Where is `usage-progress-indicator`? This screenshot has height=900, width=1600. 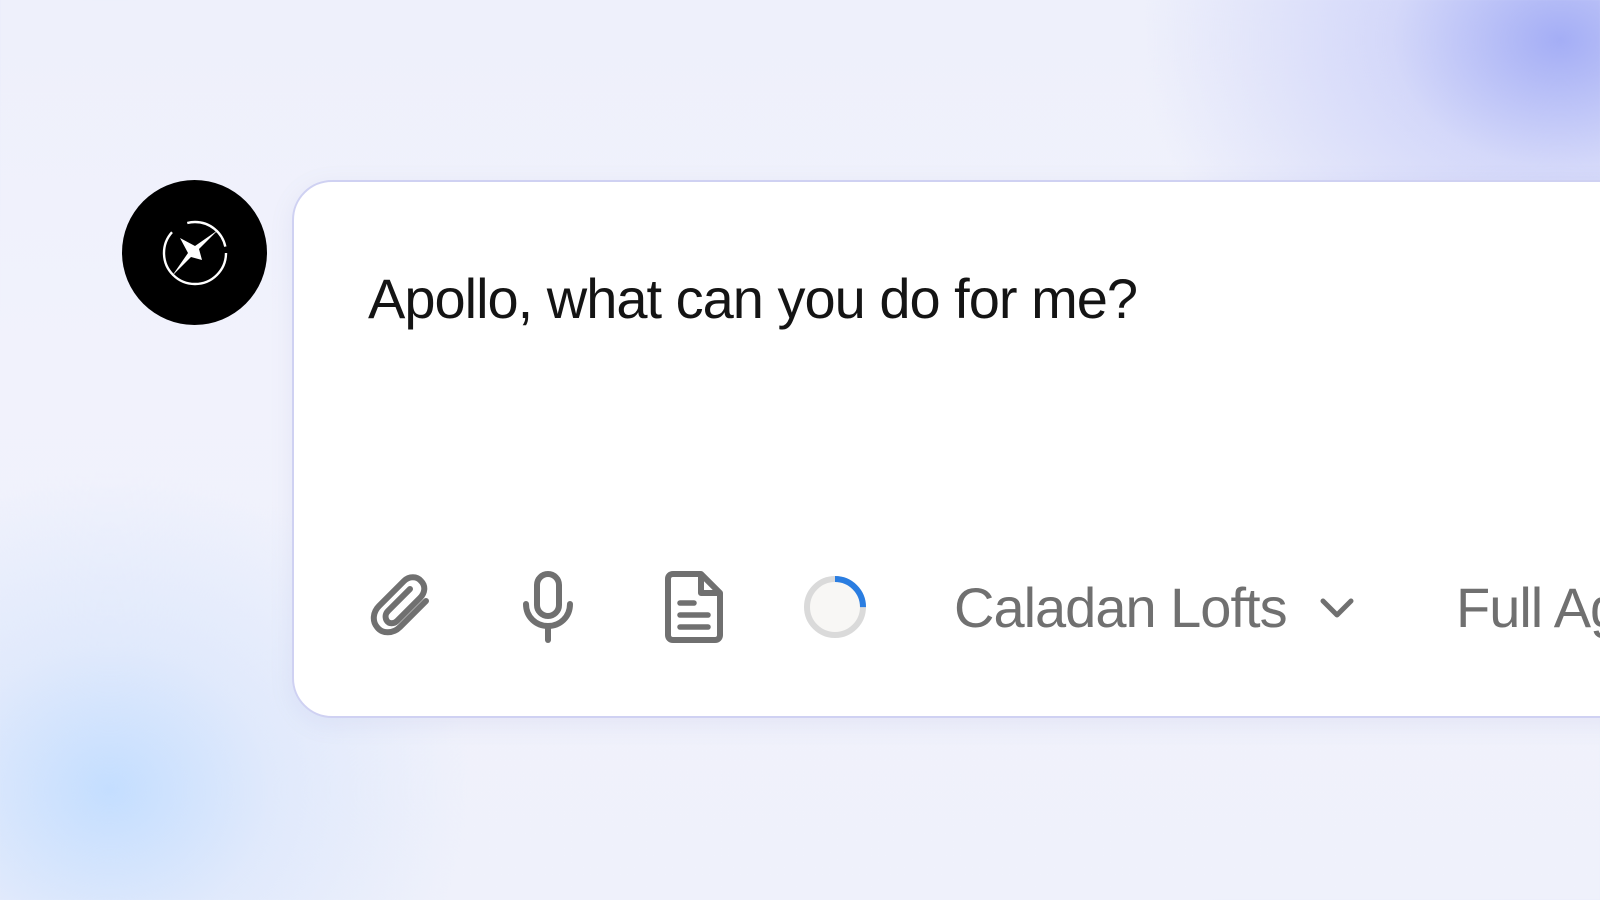 usage-progress-indicator is located at coordinates (835, 607).